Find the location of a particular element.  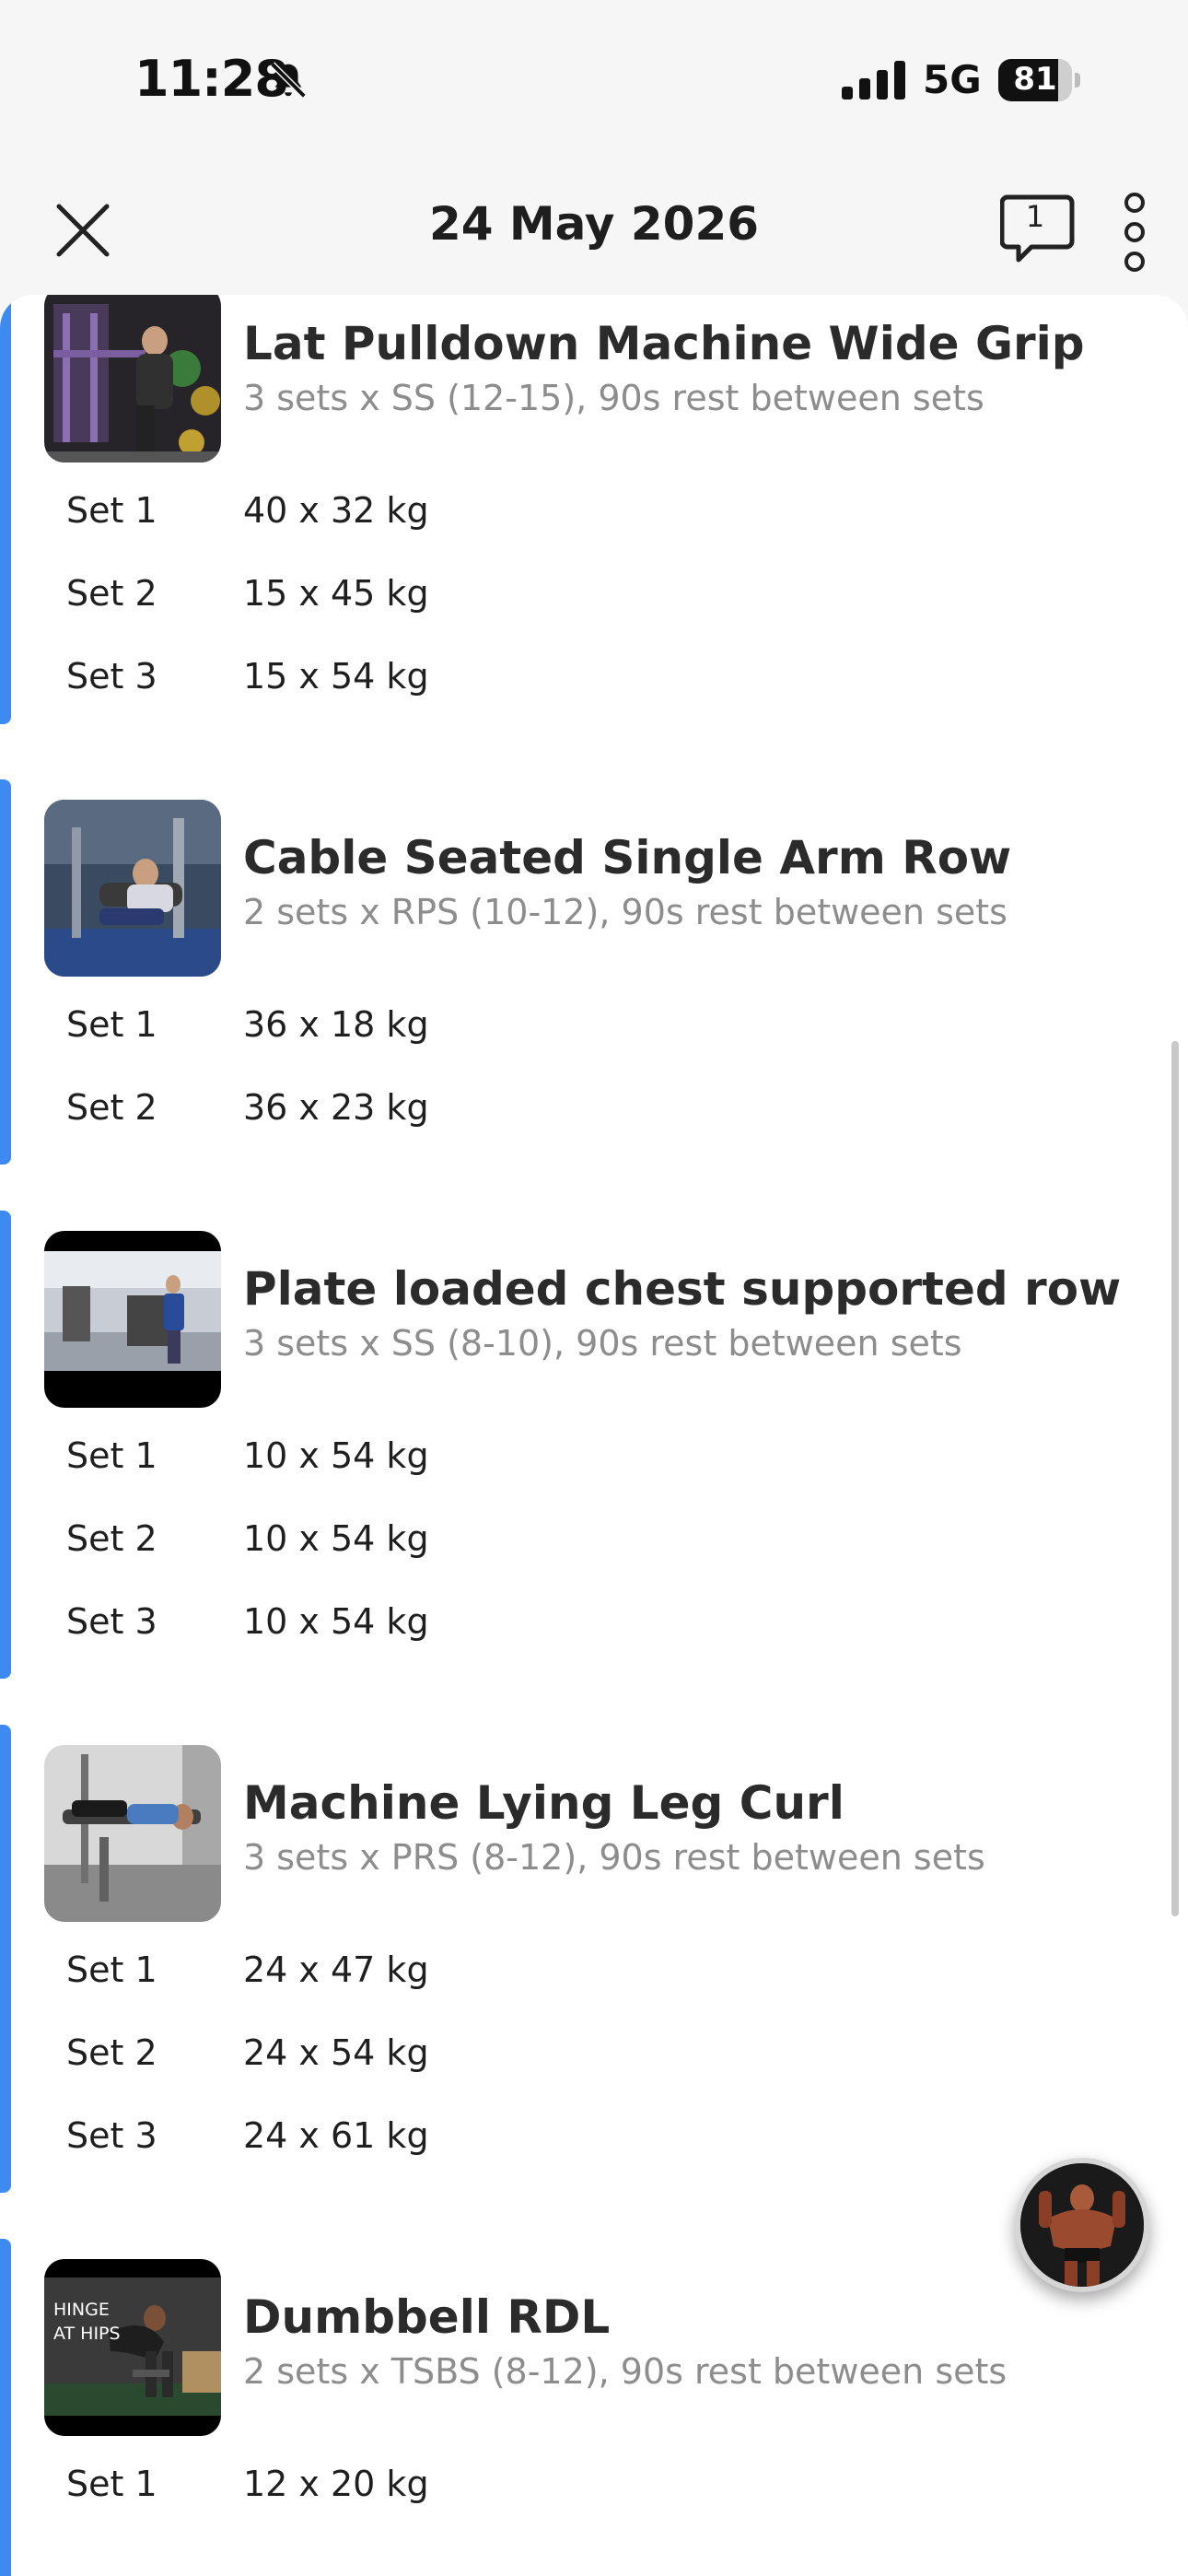

signal-icon is located at coordinates (873, 80).